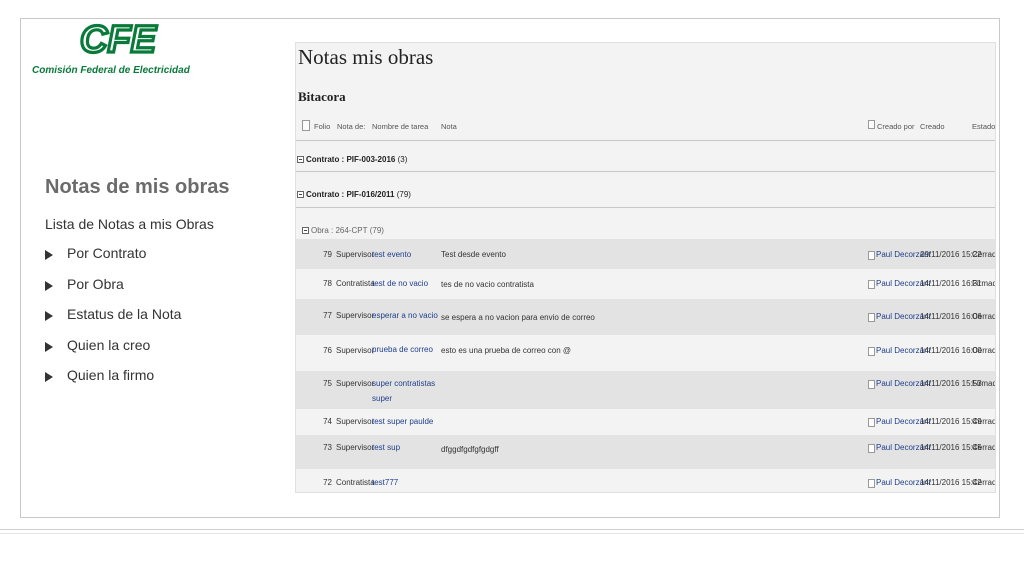 Image resolution: width=1024 pixels, height=576 pixels. What do you see at coordinates (386, 447) in the screenshot?
I see `cell-nombre-link: test sup` at bounding box center [386, 447].